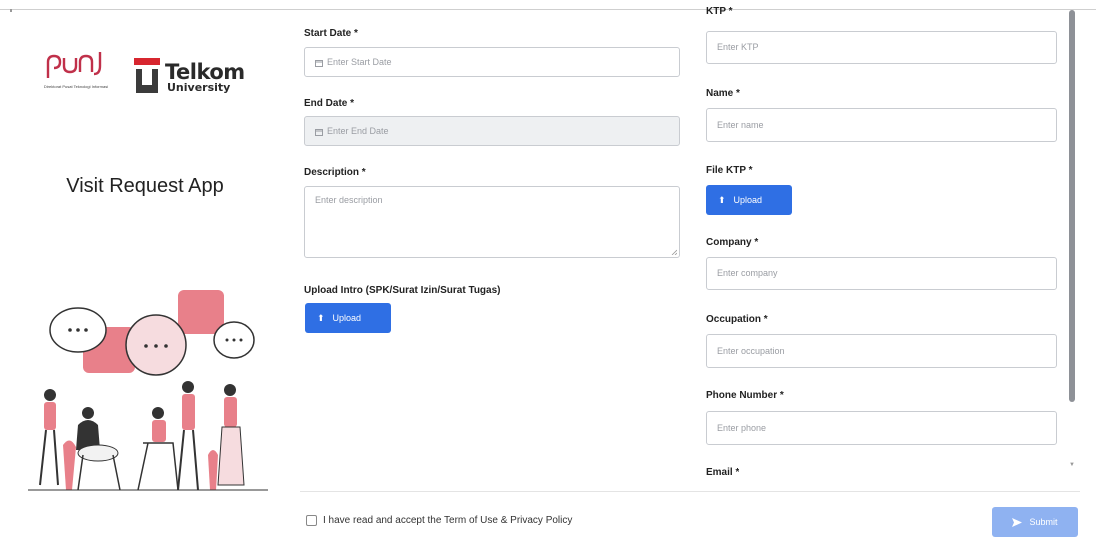 Image resolution: width=1096 pixels, height=552 pixels. Describe the element at coordinates (690, 491) in the screenshot. I see `footer-divider` at that location.